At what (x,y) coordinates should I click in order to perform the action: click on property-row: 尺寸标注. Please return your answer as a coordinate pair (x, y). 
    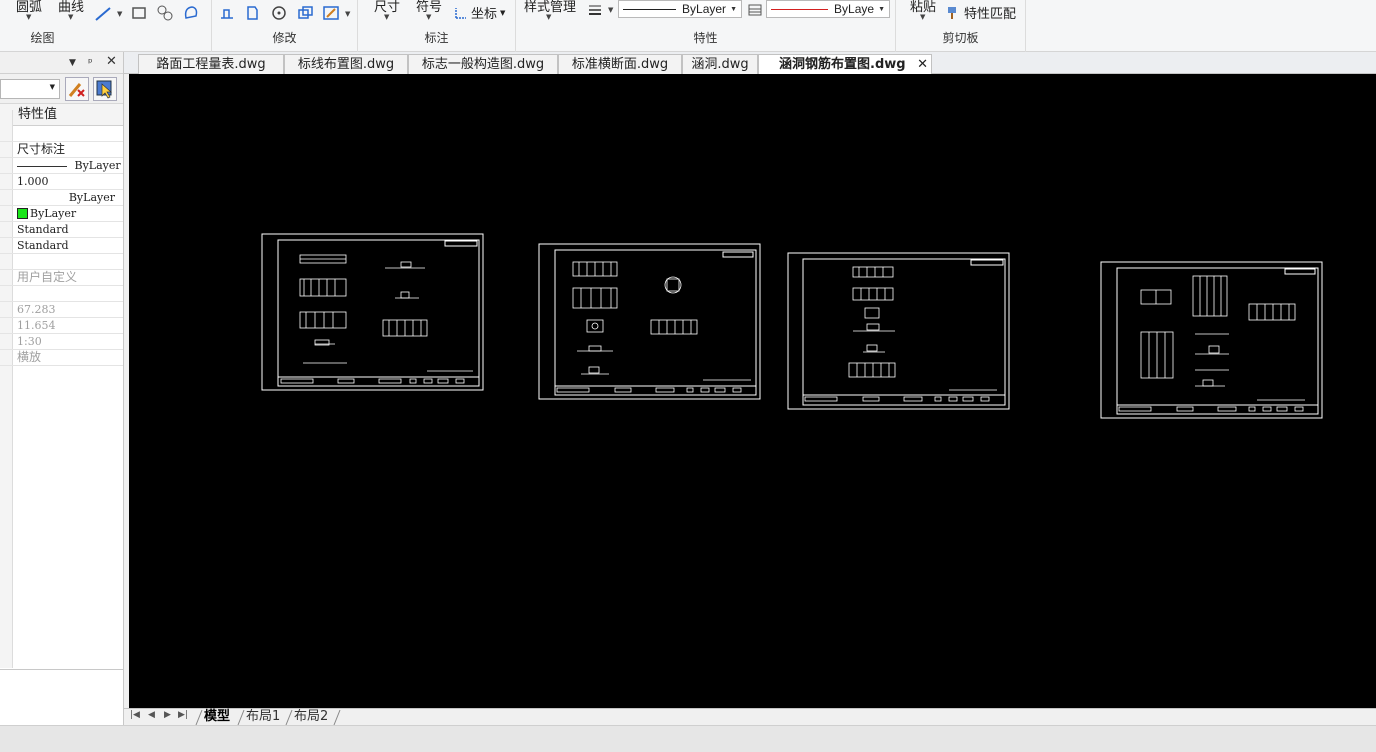
    Looking at the image, I should click on (61, 150).